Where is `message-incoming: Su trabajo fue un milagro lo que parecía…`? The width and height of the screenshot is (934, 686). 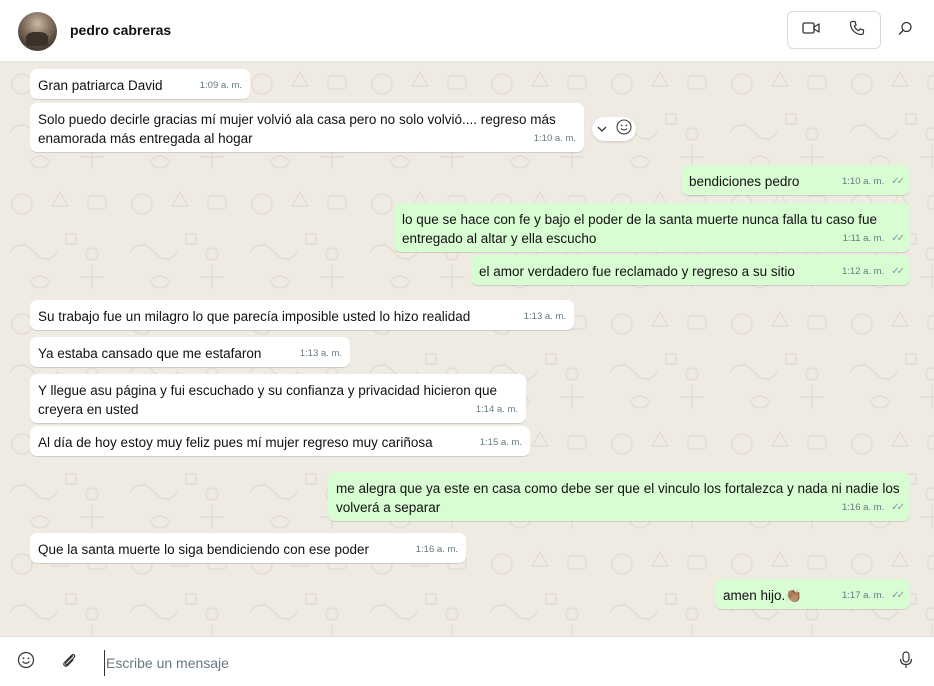 message-incoming: Su trabajo fue un milagro lo que parecía… is located at coordinates (302, 315).